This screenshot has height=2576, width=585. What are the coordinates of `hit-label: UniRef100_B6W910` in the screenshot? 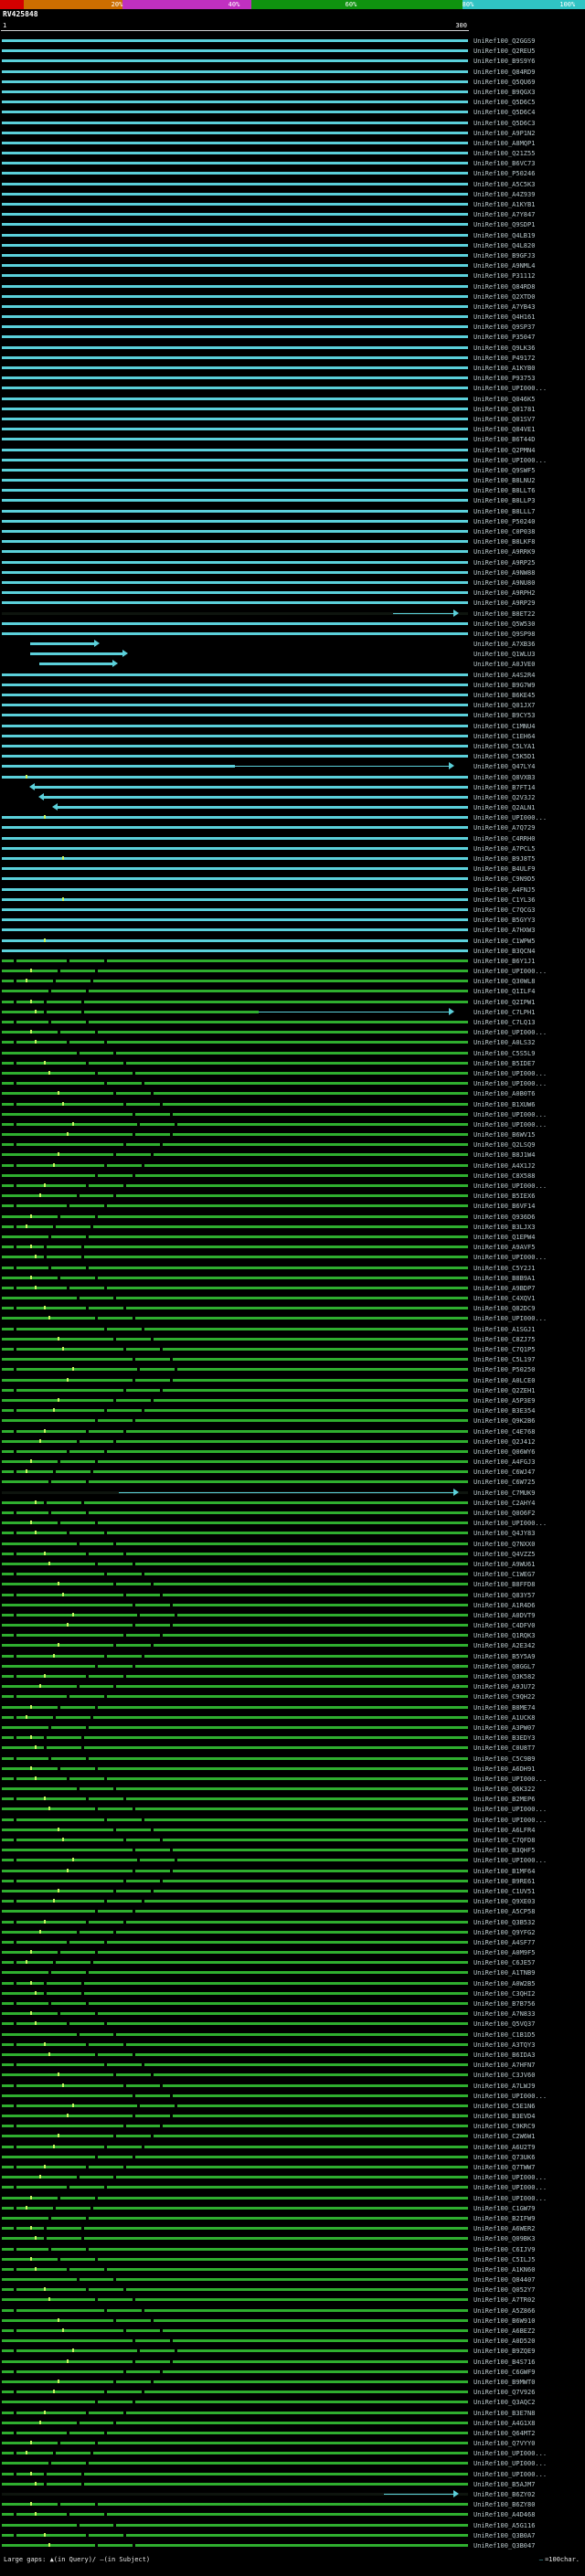 It's located at (504, 2321).